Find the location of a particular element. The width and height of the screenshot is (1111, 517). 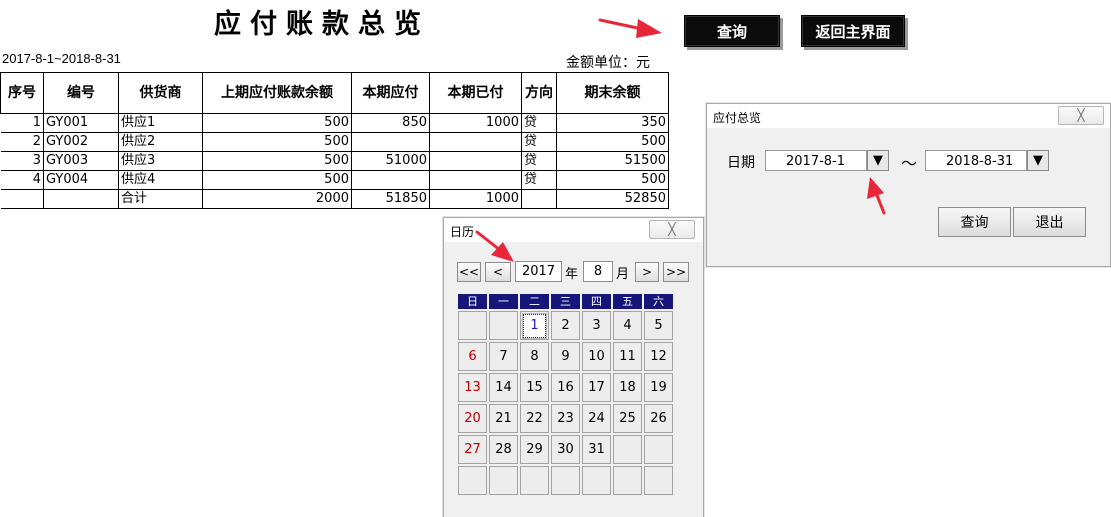

table-cell: 51000 is located at coordinates (390, 161).